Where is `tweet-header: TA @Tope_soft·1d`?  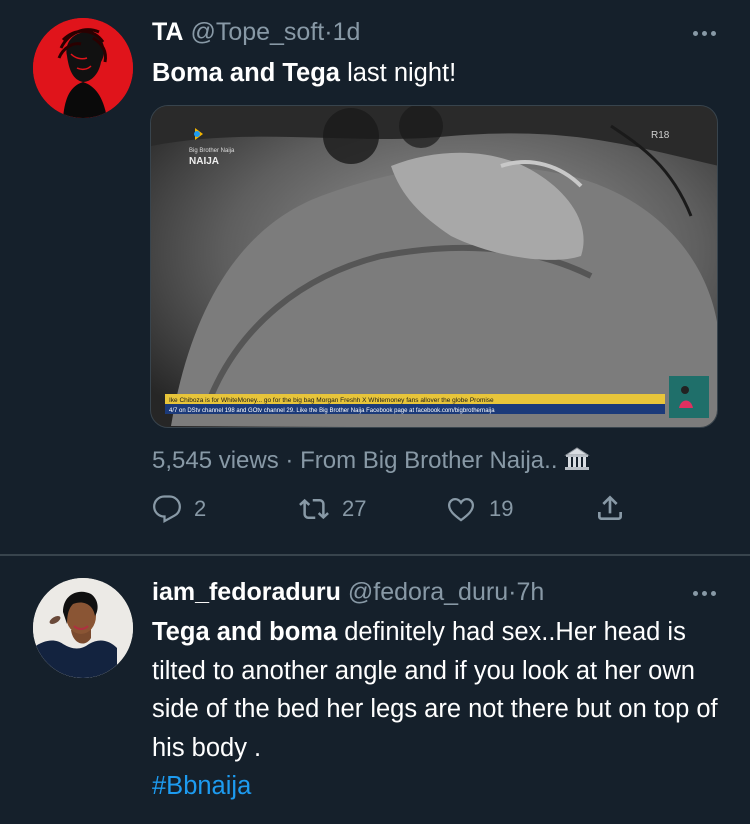 tweet-header: TA @Tope_soft·1d is located at coordinates (256, 32).